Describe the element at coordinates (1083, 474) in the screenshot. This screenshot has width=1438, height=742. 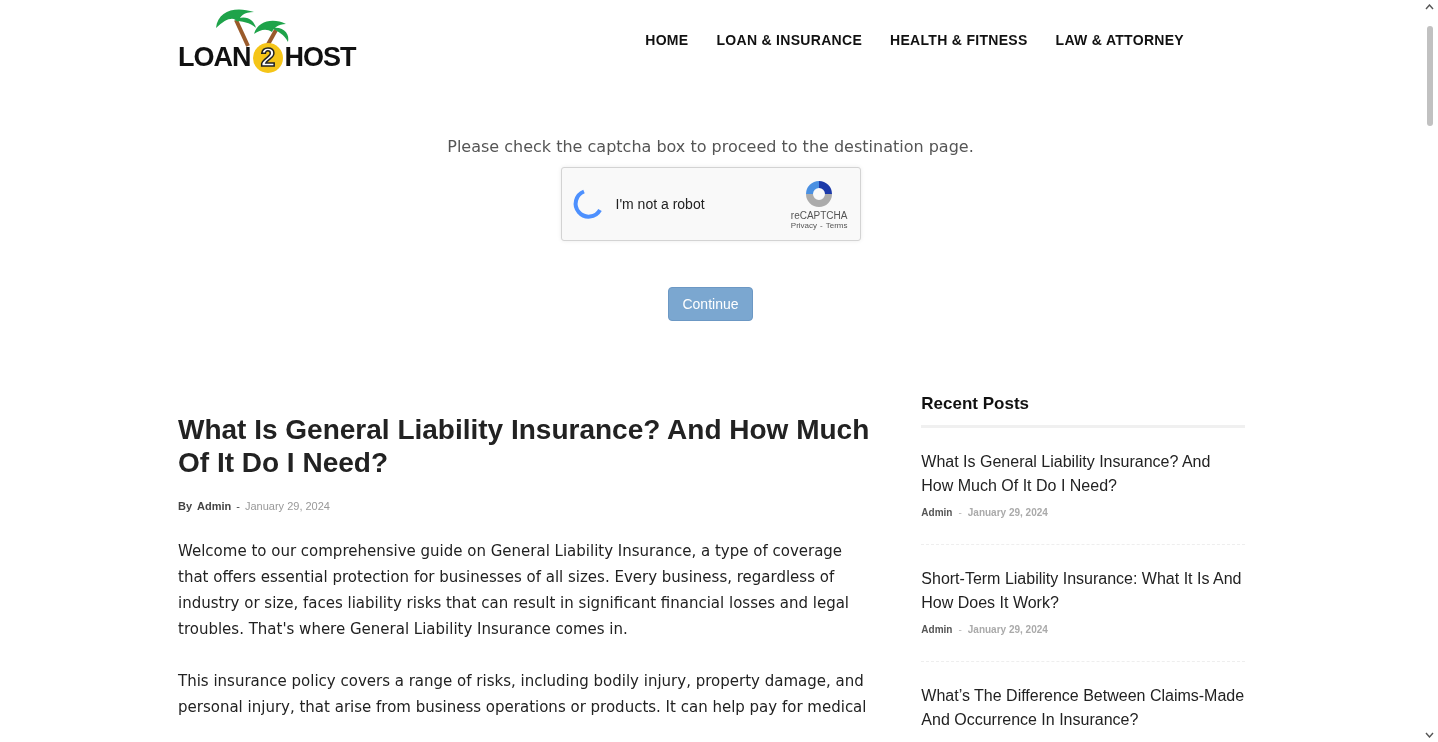
I see `recent-post-link: What Is General Liability Insurance? And How Much Of It Do I Need?` at that location.